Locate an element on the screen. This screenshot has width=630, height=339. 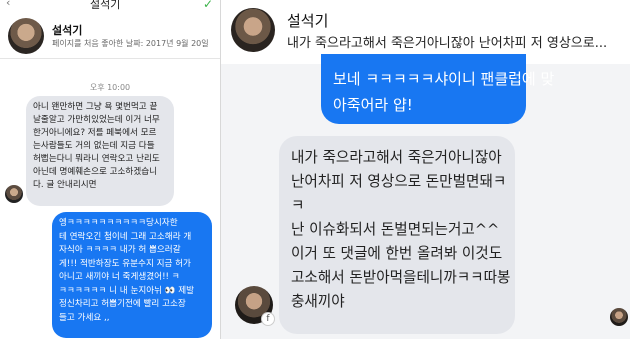
contact-avatar is located at coordinates (253, 30).